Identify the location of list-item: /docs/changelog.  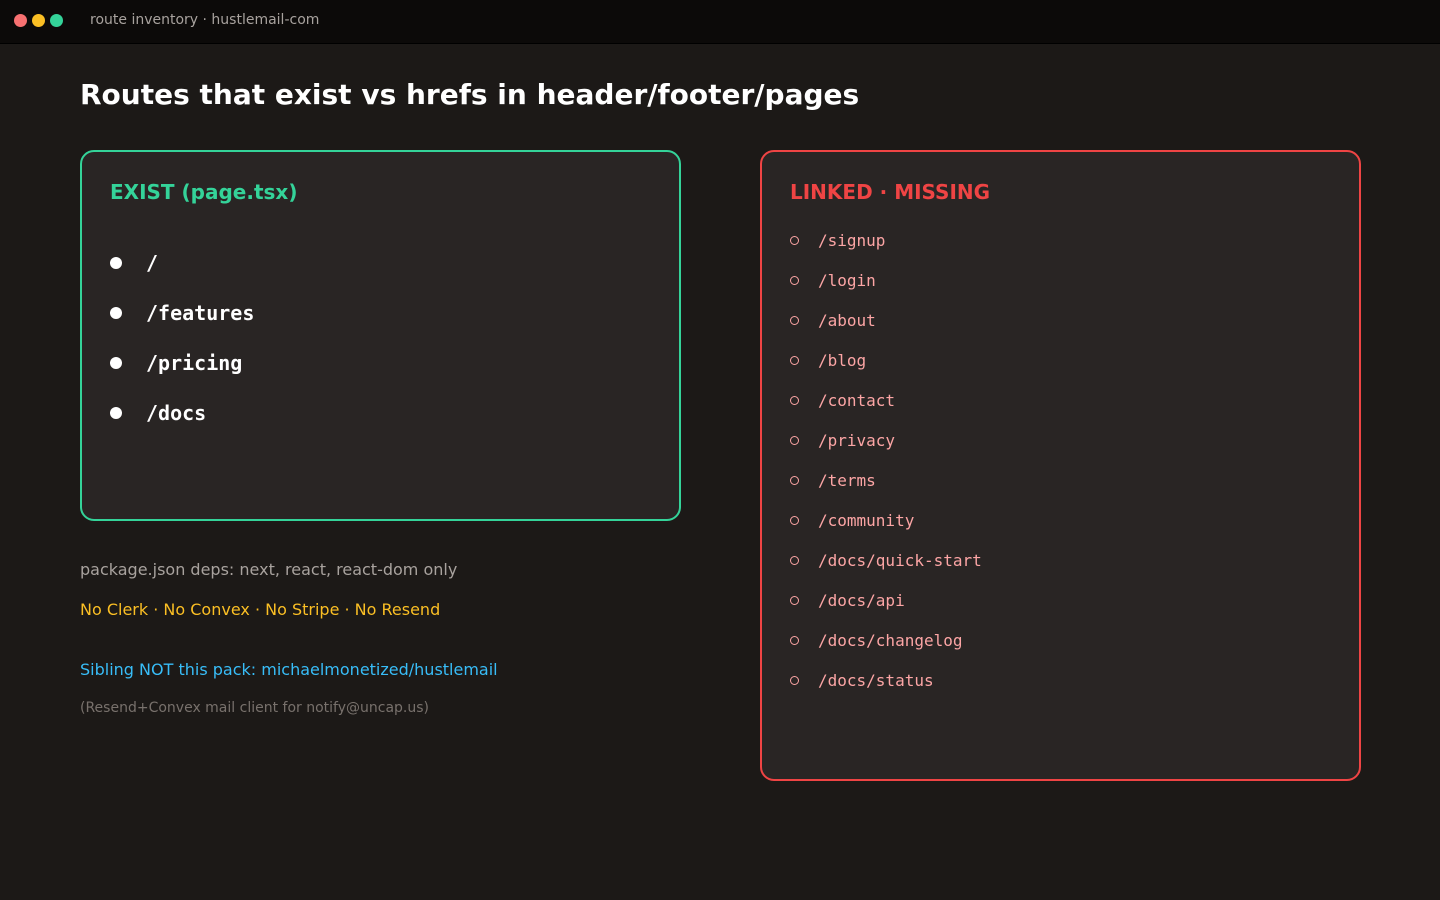
(886, 640).